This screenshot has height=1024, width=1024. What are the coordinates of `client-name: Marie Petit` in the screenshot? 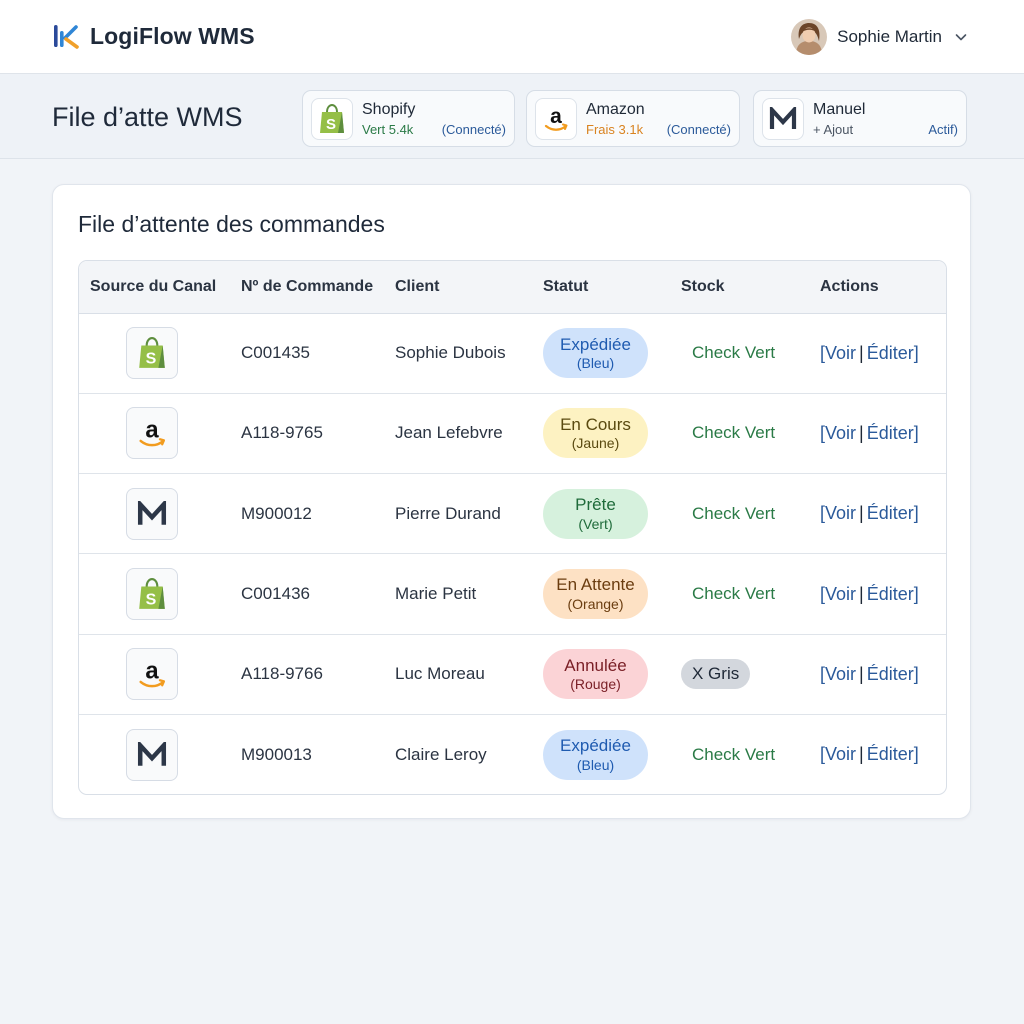 It's located at (436, 594).